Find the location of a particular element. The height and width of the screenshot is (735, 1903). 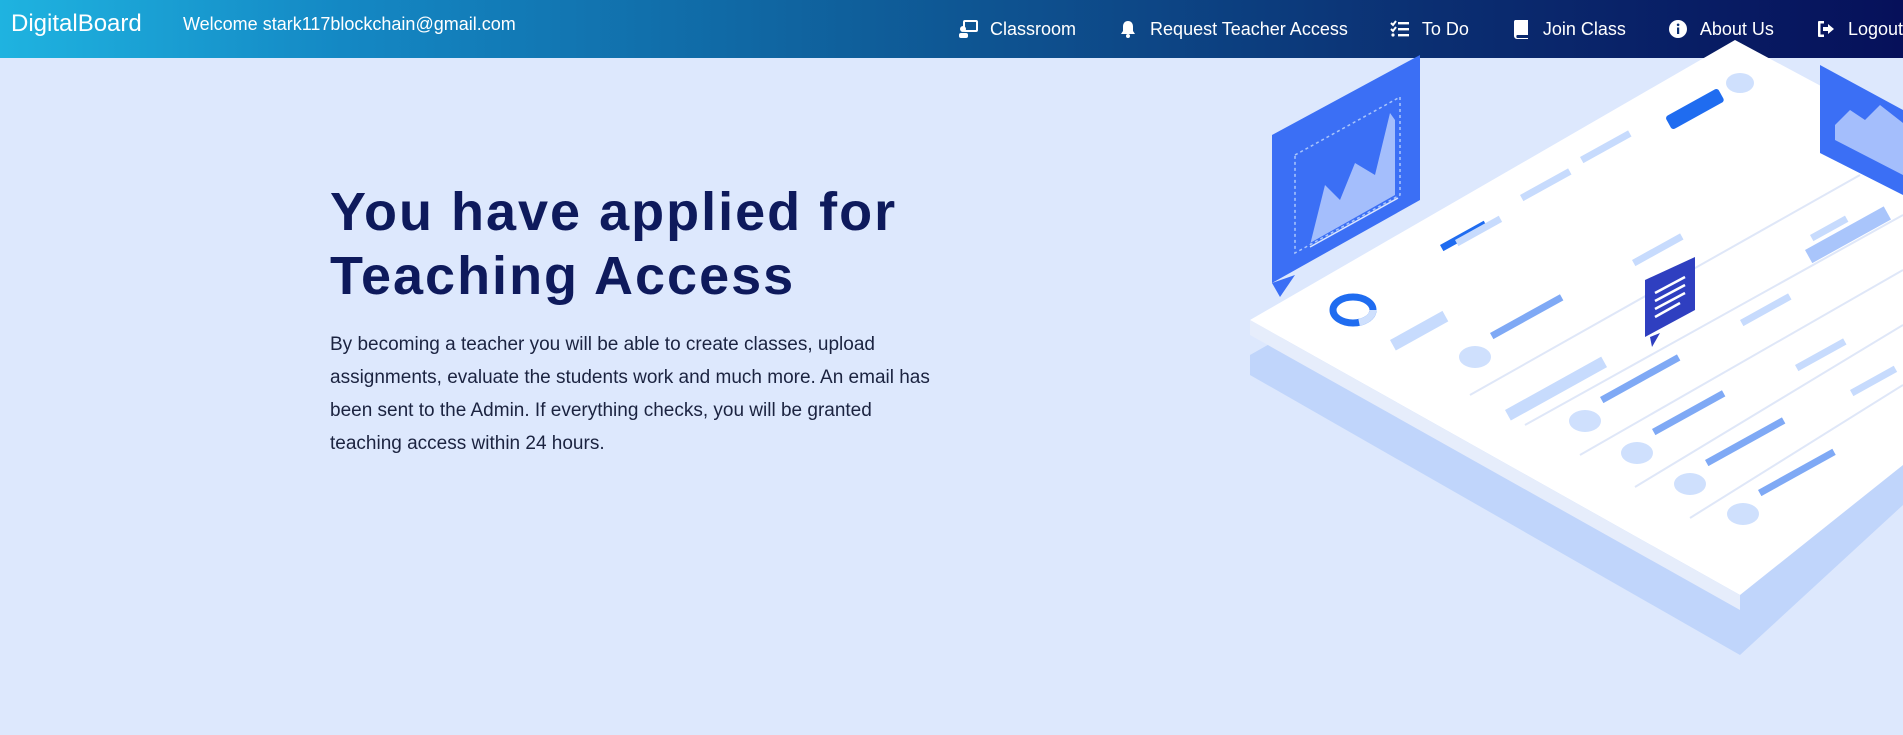

page-title: You have applied for Teaching Access is located at coordinates (640, 244).